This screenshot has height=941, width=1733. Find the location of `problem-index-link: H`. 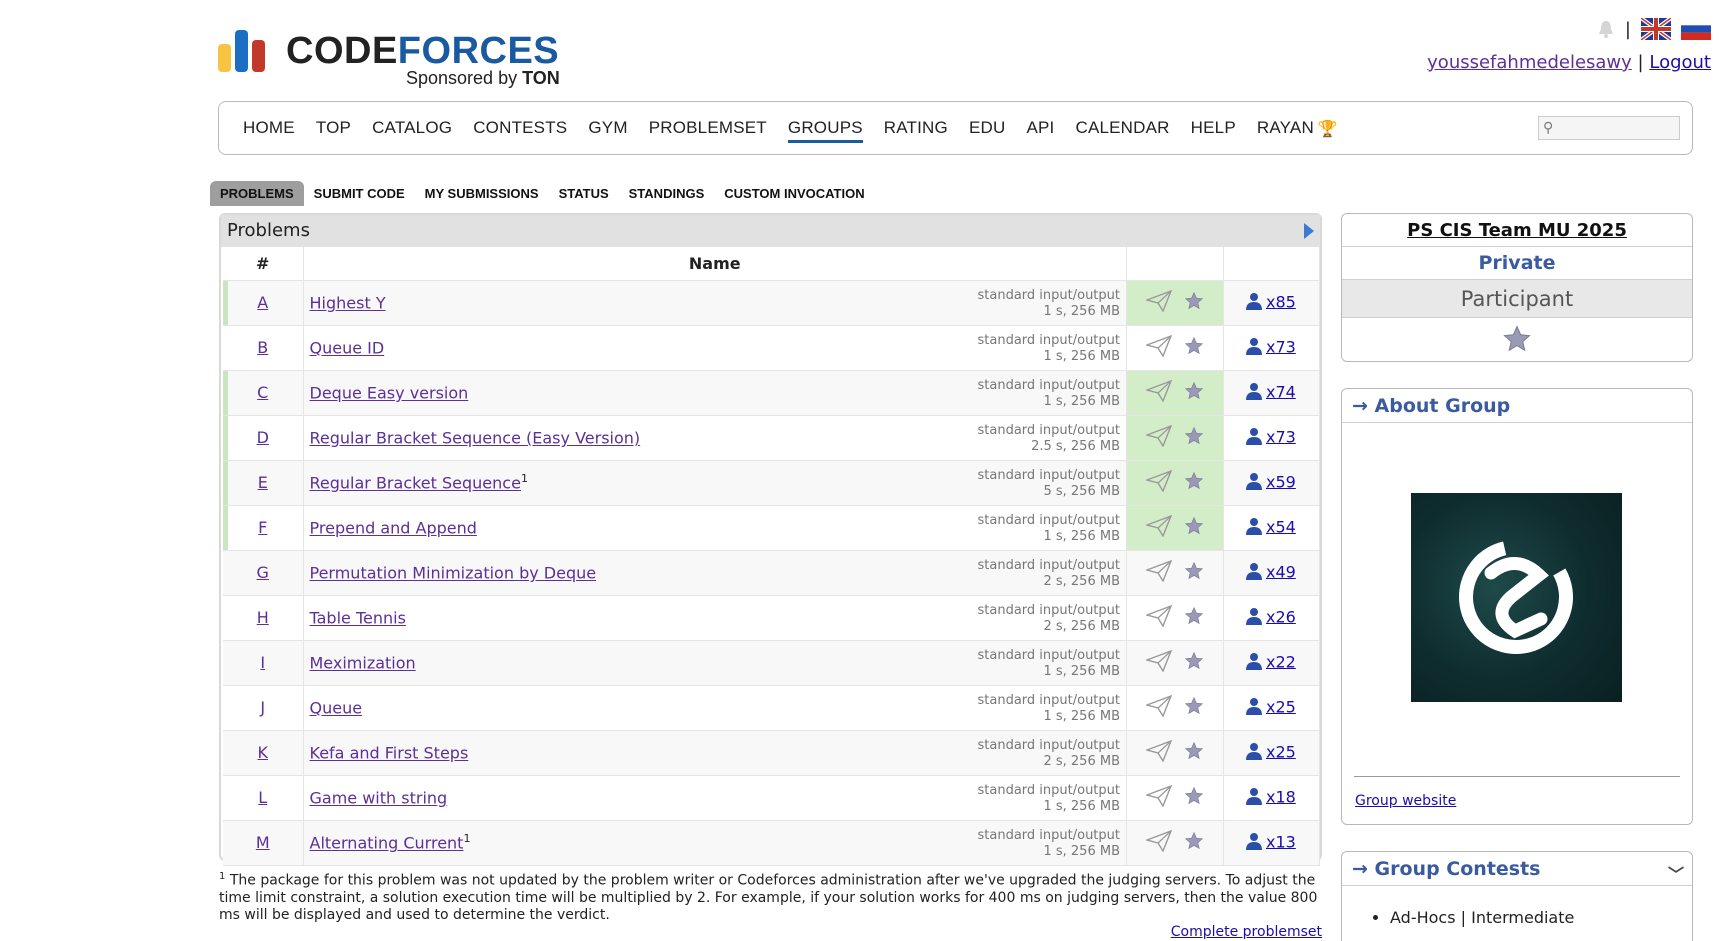

problem-index-link: H is located at coordinates (263, 617).